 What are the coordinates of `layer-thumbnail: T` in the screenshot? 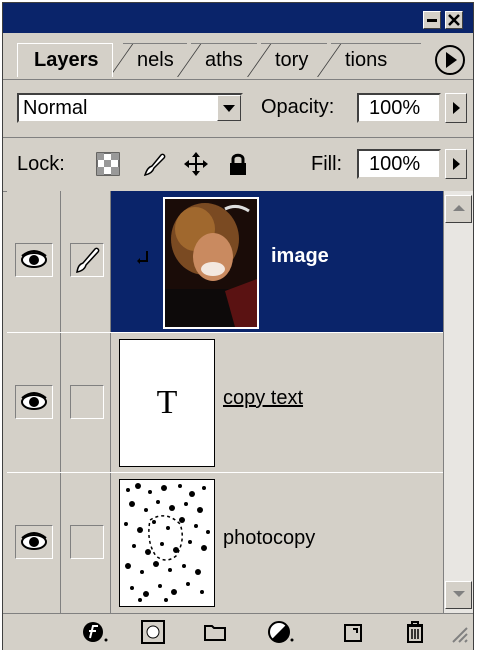 It's located at (167, 403).